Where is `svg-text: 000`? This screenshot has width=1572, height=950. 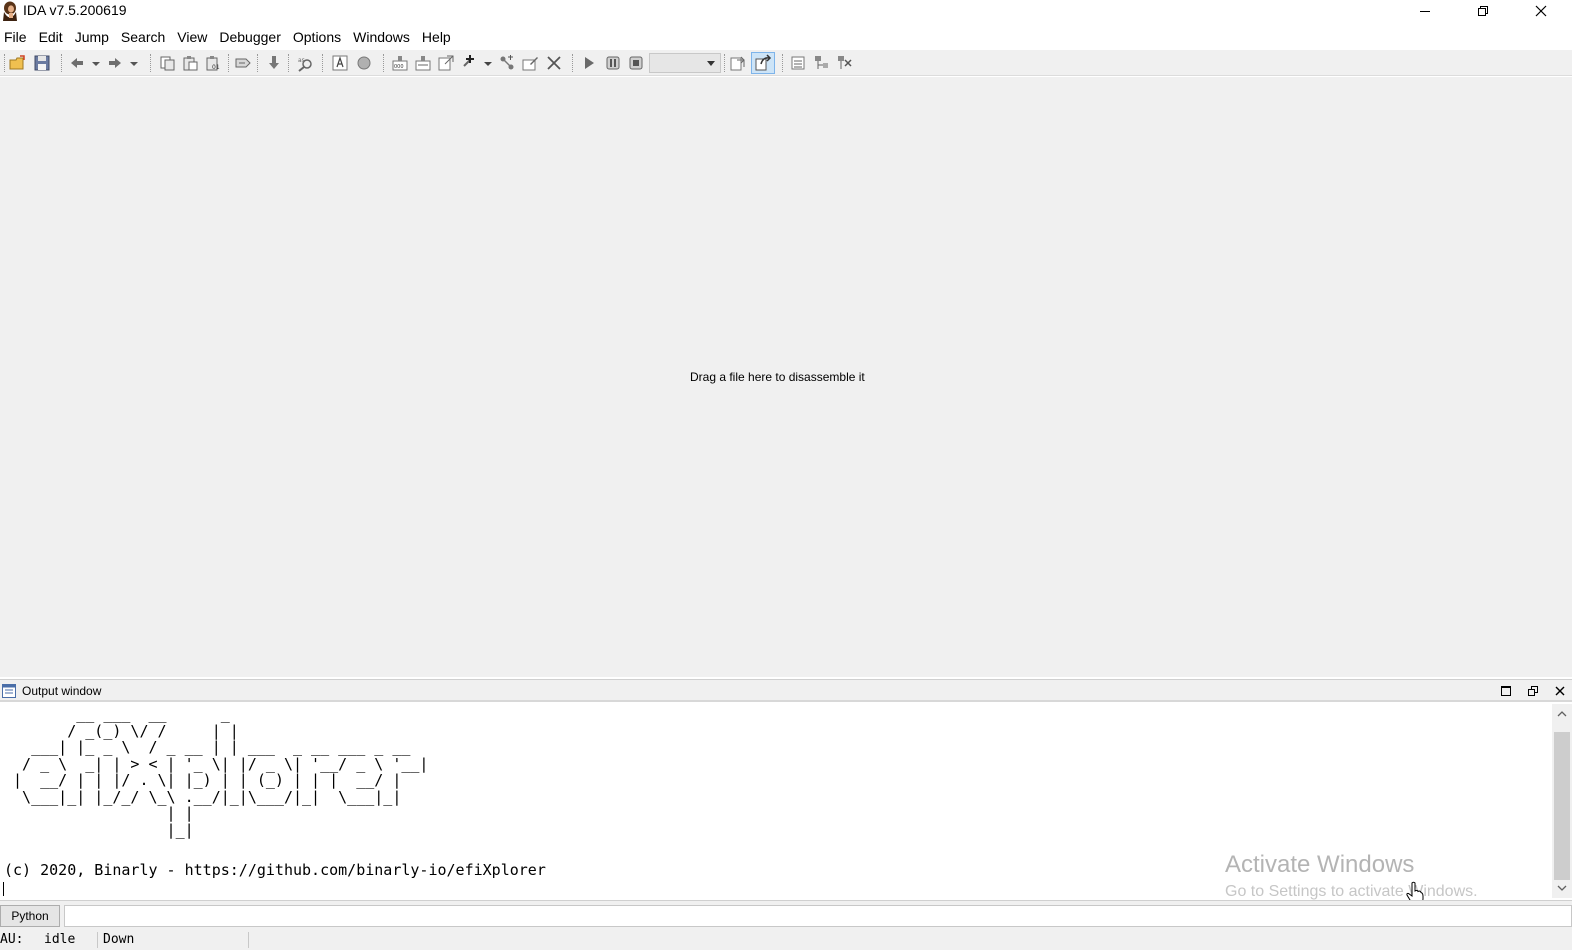
svg-text: 000 is located at coordinates (399, 67).